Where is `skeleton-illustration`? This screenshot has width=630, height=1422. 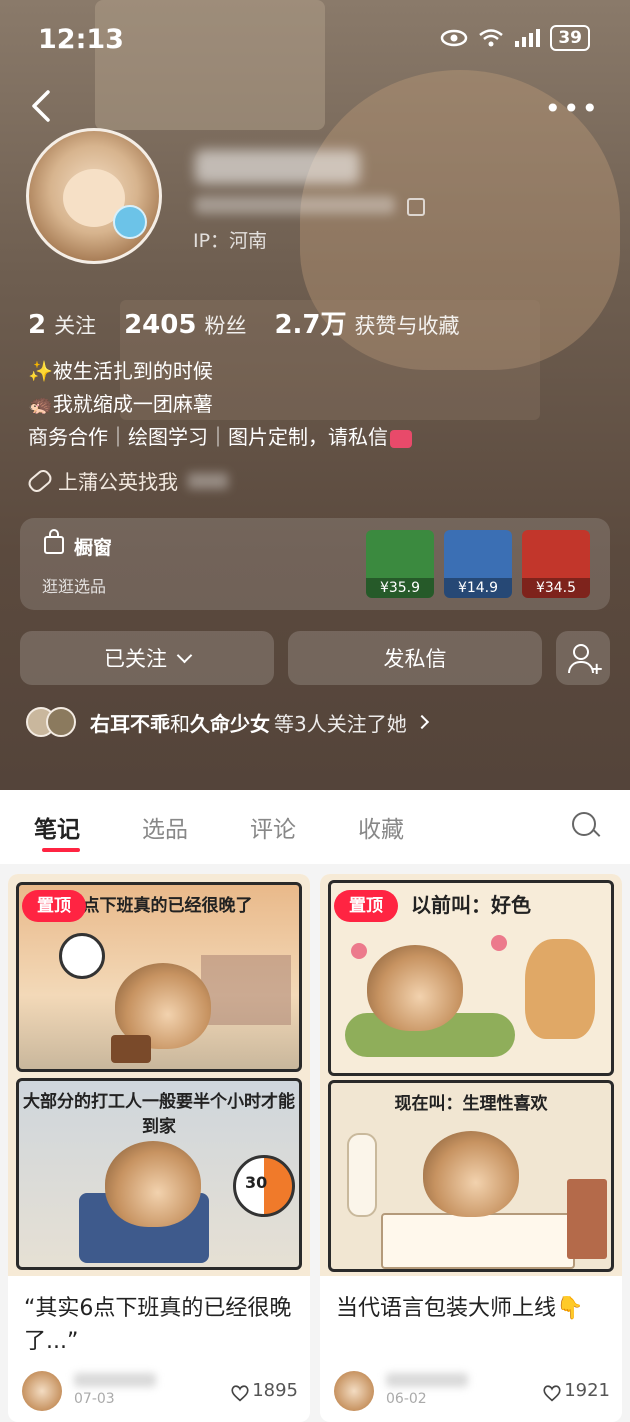
skeleton-illustration is located at coordinates (362, 1175).